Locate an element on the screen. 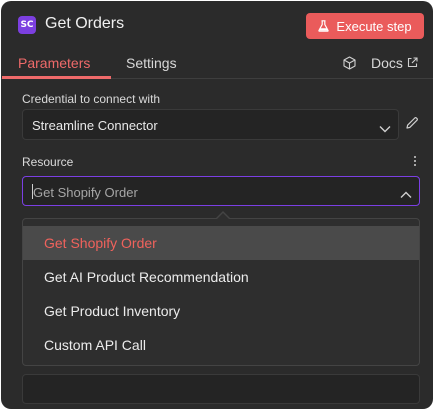 The width and height of the screenshot is (434, 410). tab-settings: Settings is located at coordinates (151, 63).